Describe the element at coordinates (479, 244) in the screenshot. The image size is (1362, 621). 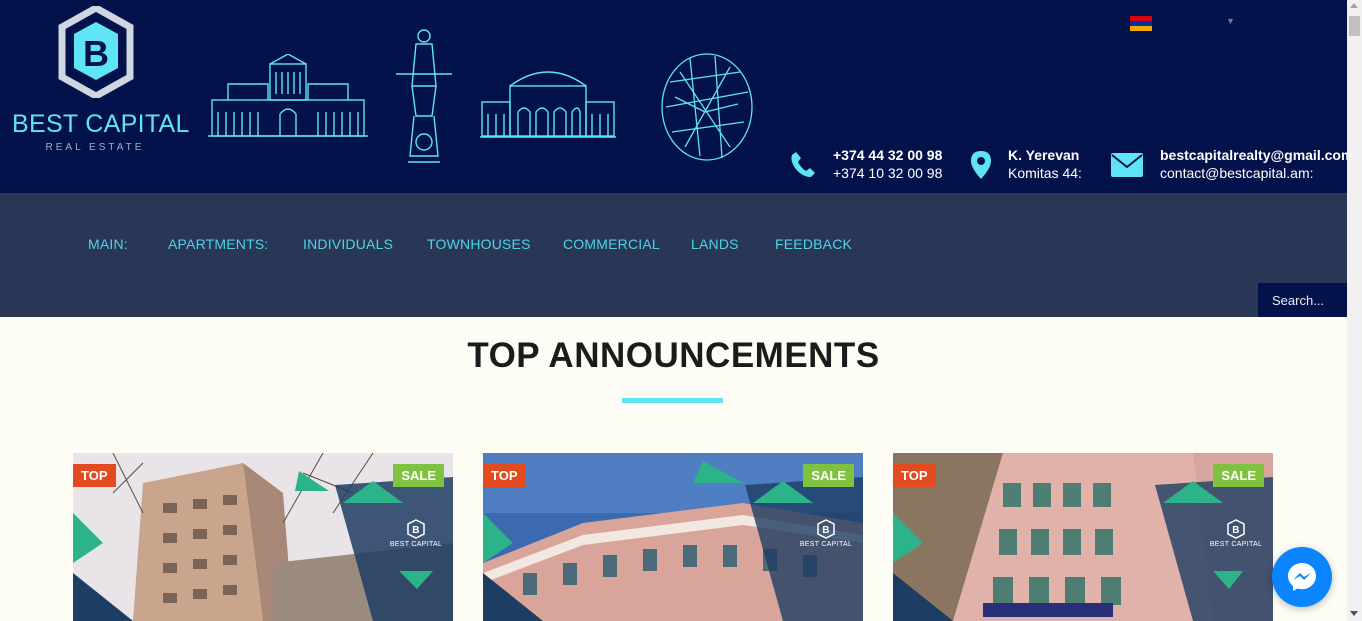
I see `nav-item-townhouses: TOWNHOUSES` at that location.